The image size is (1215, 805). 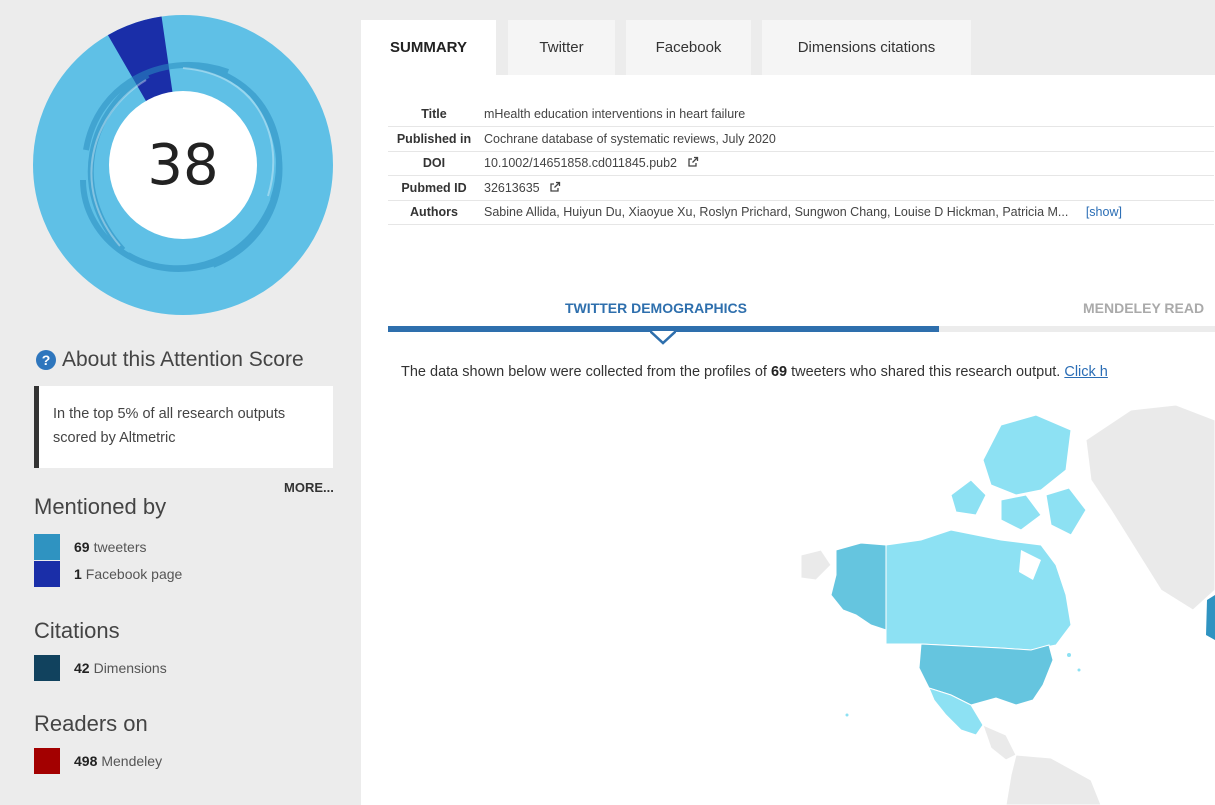 What do you see at coordinates (428, 47) in the screenshot?
I see `tab-summary: SUMMARY` at bounding box center [428, 47].